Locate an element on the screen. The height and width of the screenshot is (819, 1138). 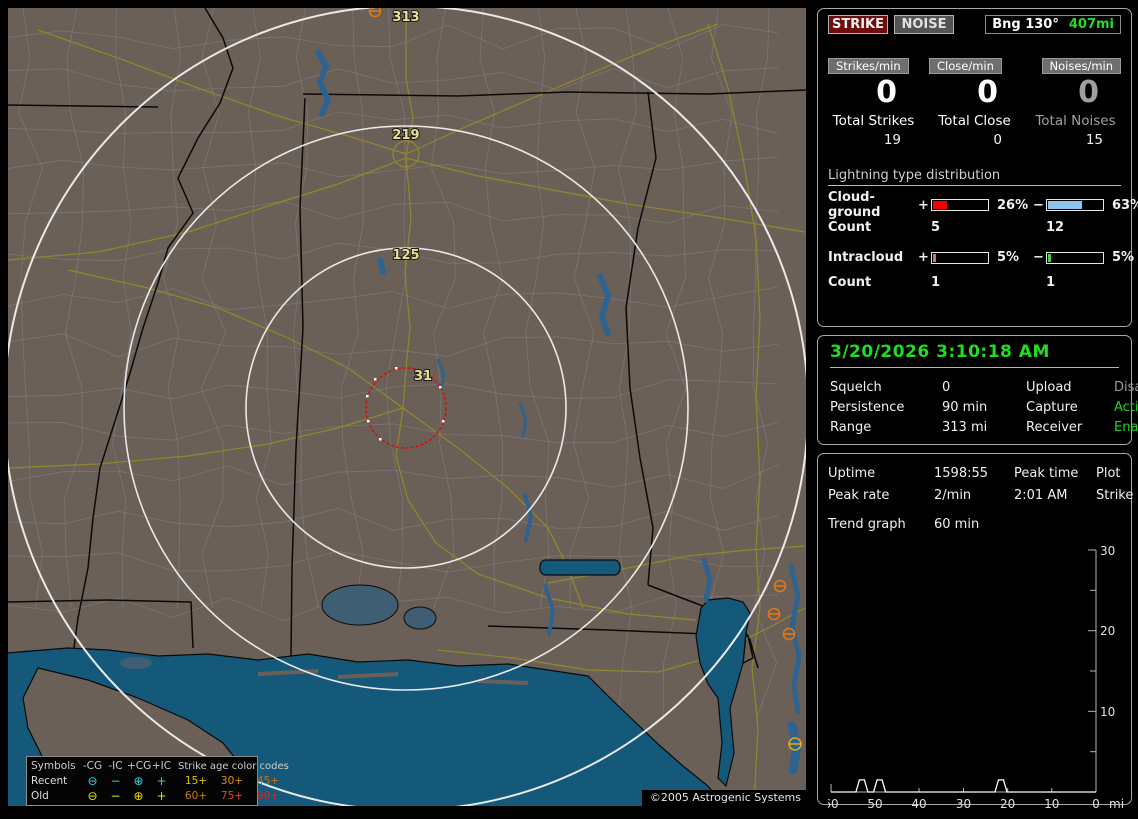
capture-label: Capture is located at coordinates (1052, 407).